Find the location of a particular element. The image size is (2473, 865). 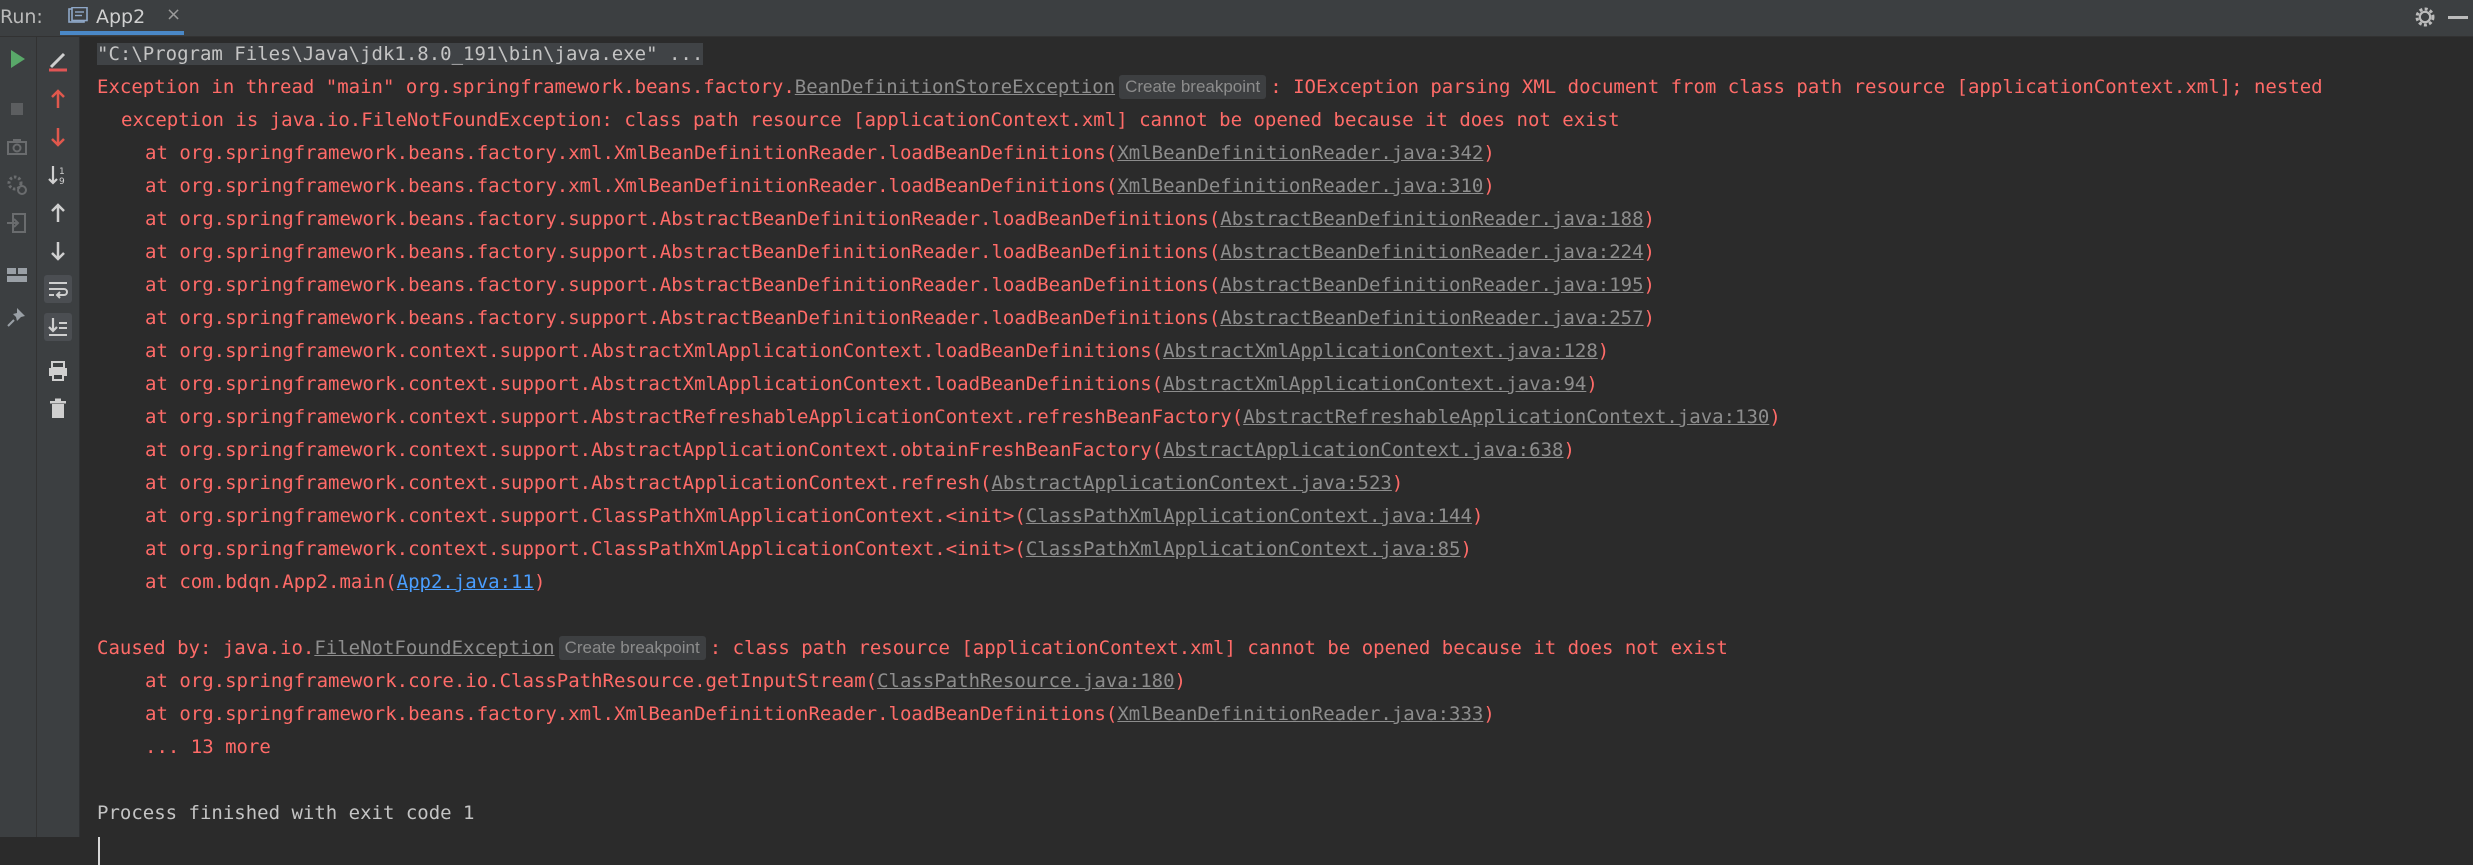

caused-class-link: FileNotFoundException is located at coordinates (434, 648).